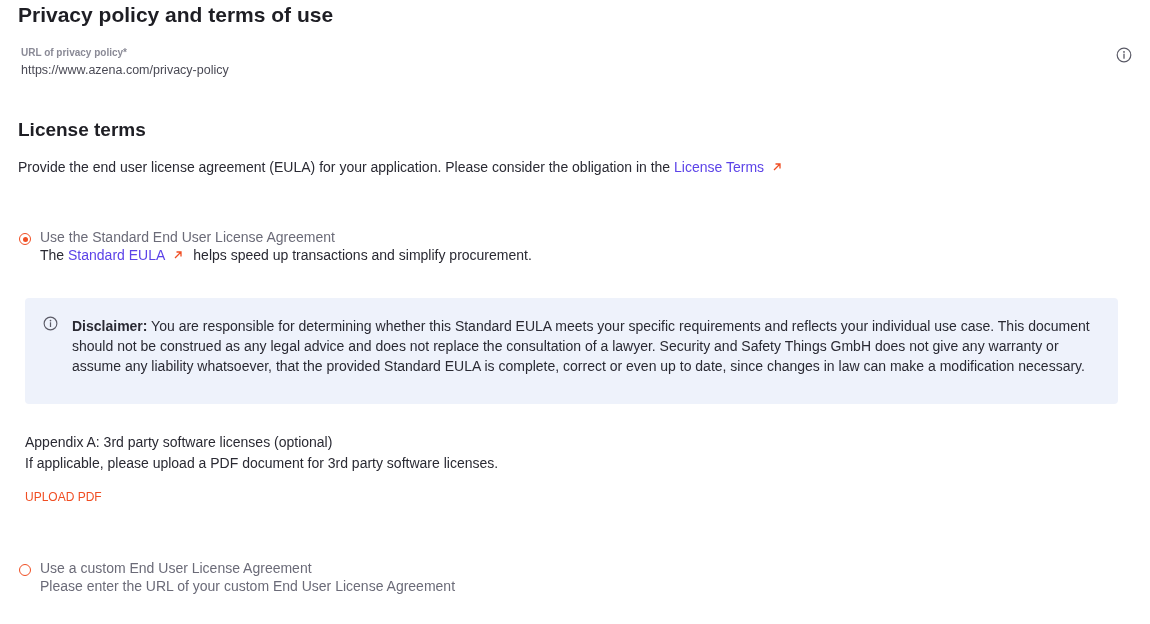 The width and height of the screenshot is (1150, 624). What do you see at coordinates (125, 70) in the screenshot?
I see `url-field: https://www.azena.com/privacy-policy` at bounding box center [125, 70].